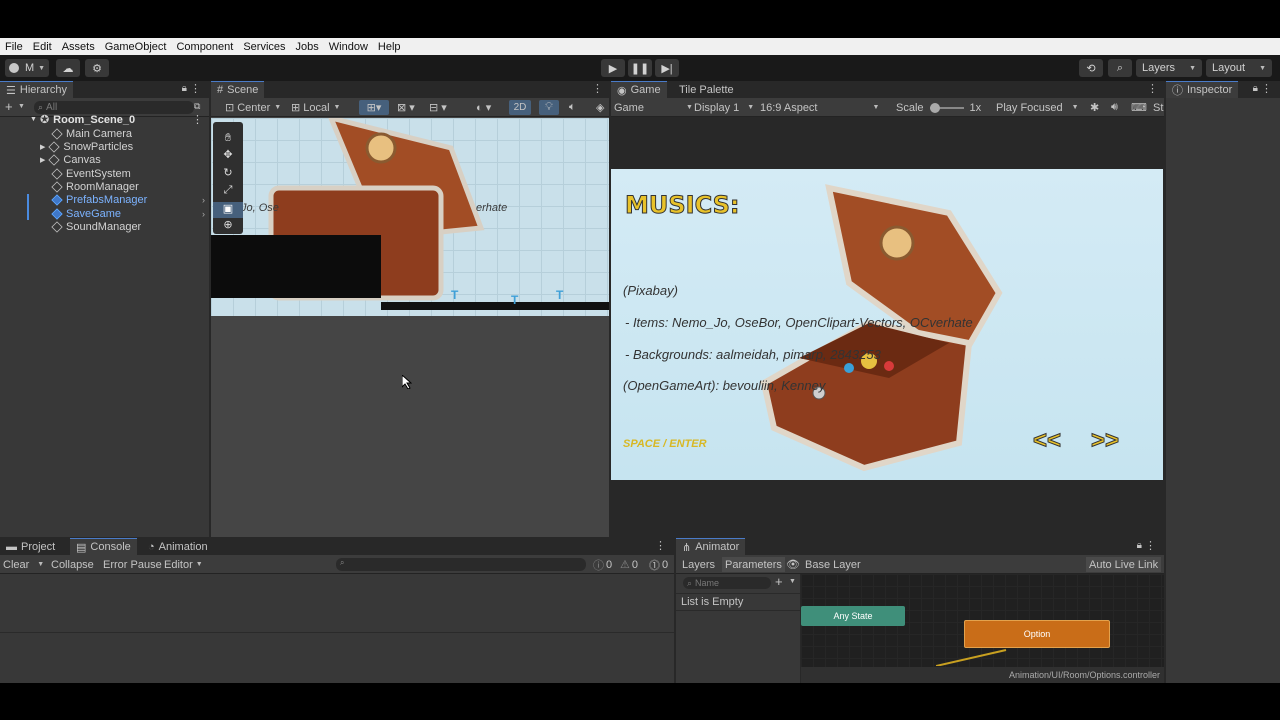  What do you see at coordinates (197, 106) in the screenshot?
I see `search-filter-icon: ⧉` at bounding box center [197, 106].